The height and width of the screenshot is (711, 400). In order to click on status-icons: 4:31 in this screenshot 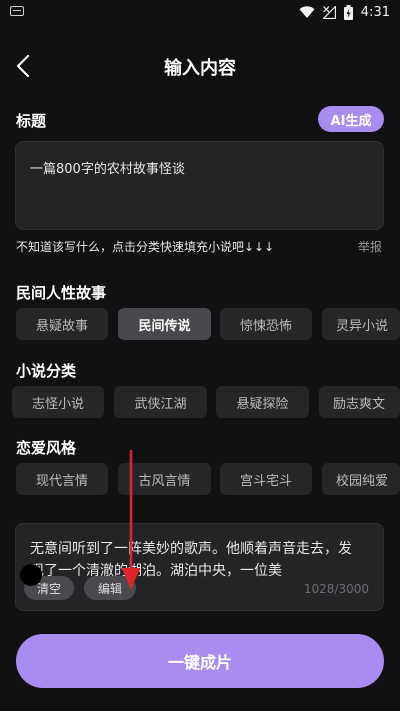, I will do `click(344, 12)`.